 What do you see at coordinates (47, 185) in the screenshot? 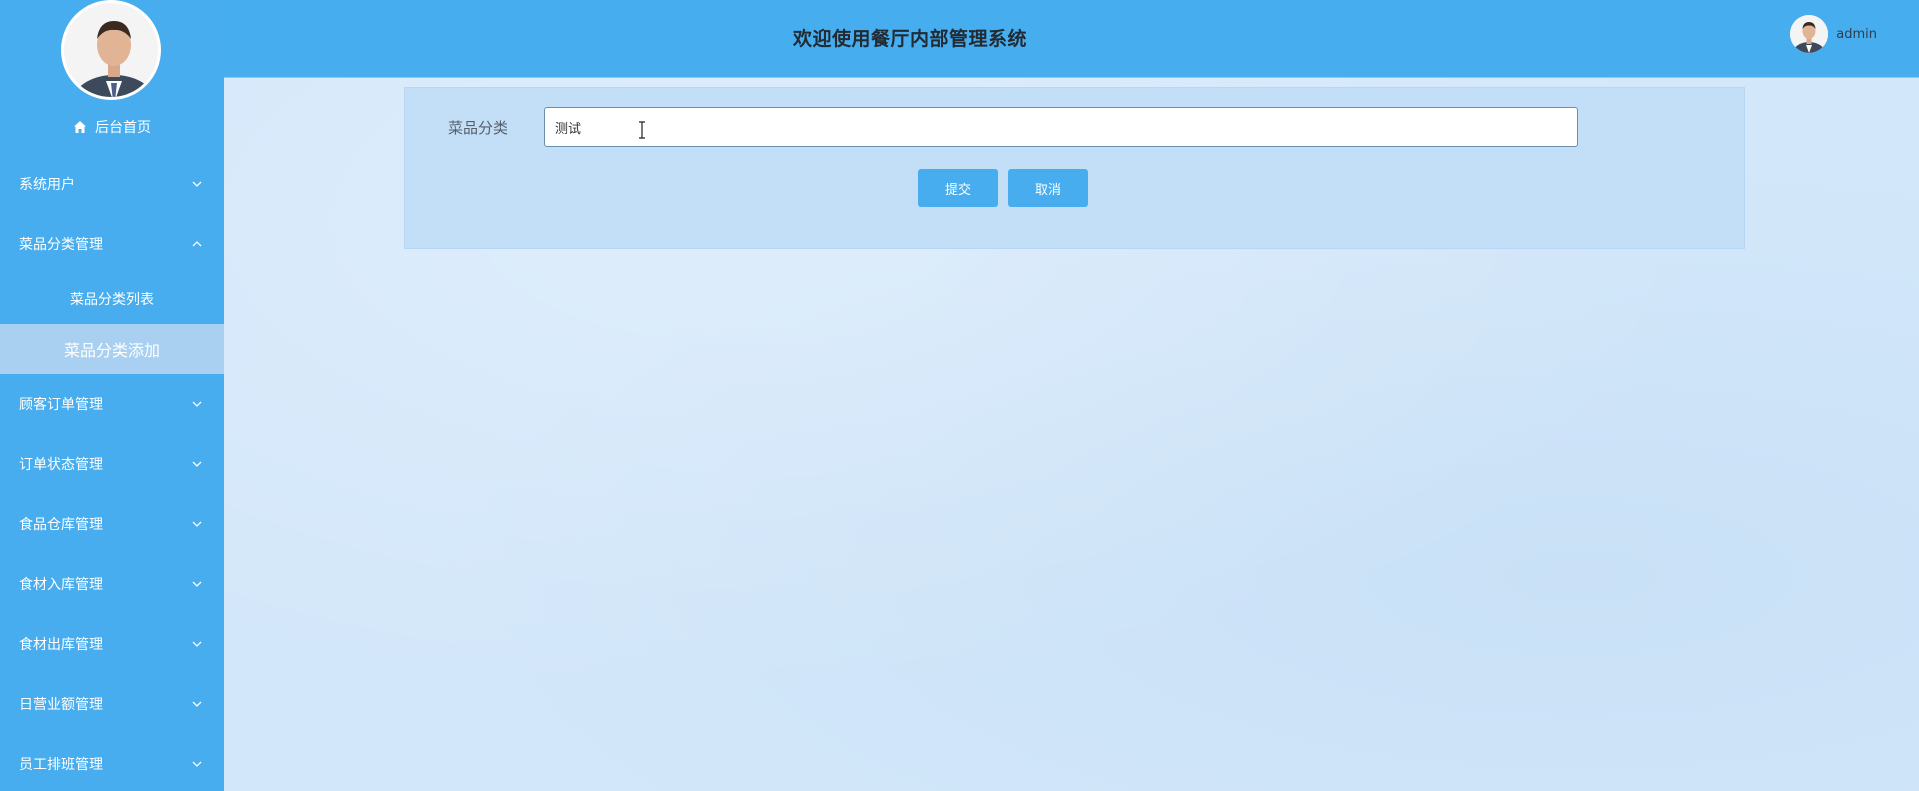
I see `sidebar-item-label: 系统用户` at bounding box center [47, 185].